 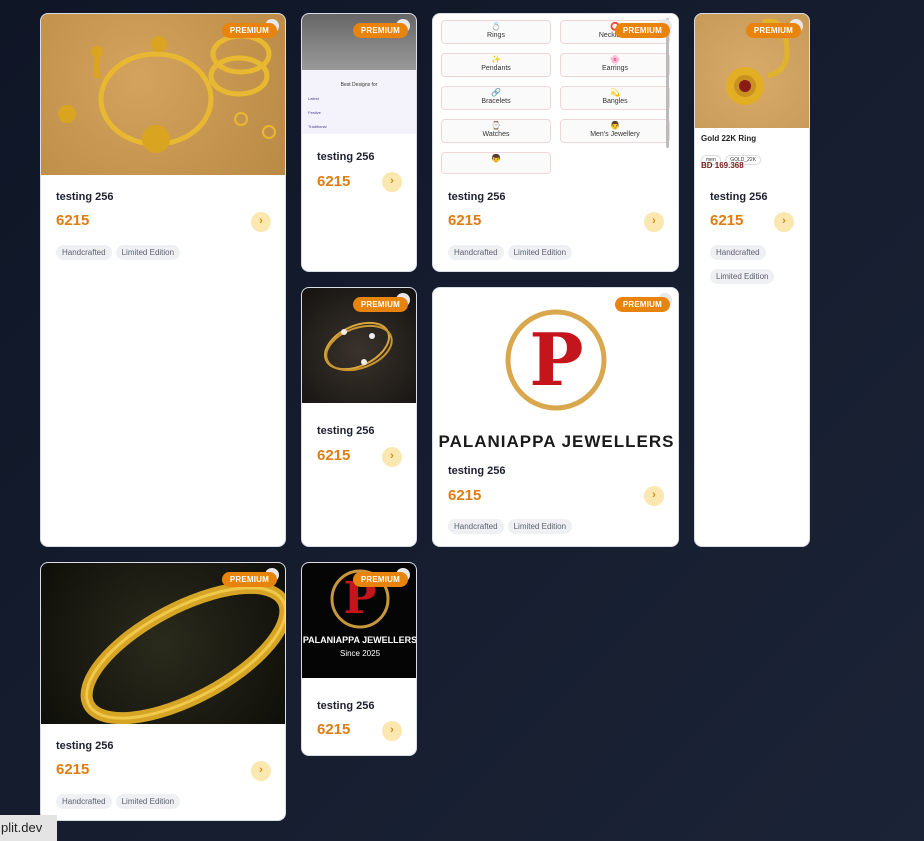 I want to click on product-card: PREMIUM testing 256 6215 ›, so click(x=359, y=417).